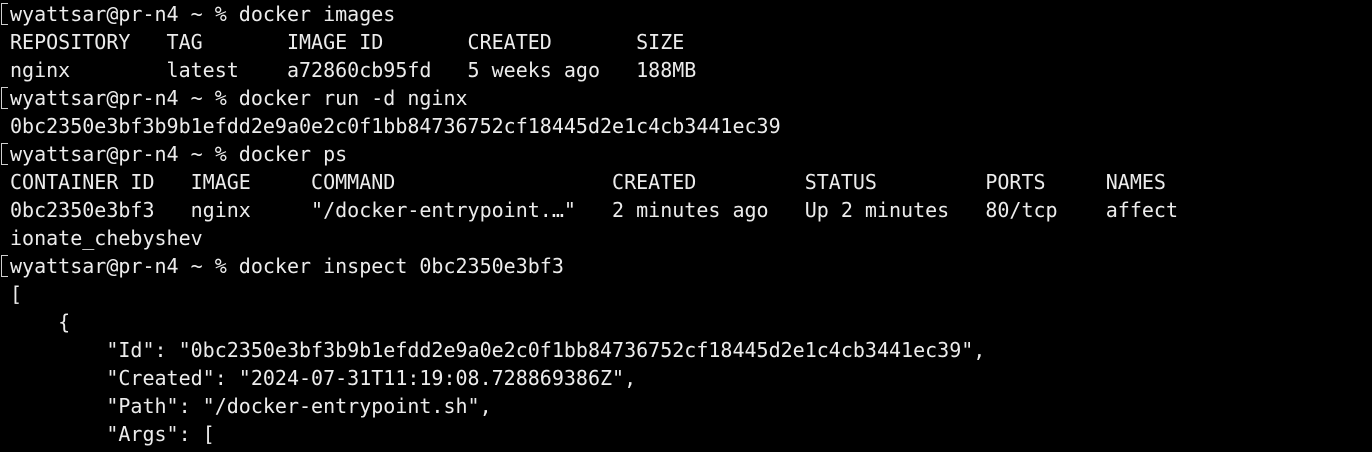 The height and width of the screenshot is (452, 1372). I want to click on inspect-output-line: "Args": [, so click(112, 434).